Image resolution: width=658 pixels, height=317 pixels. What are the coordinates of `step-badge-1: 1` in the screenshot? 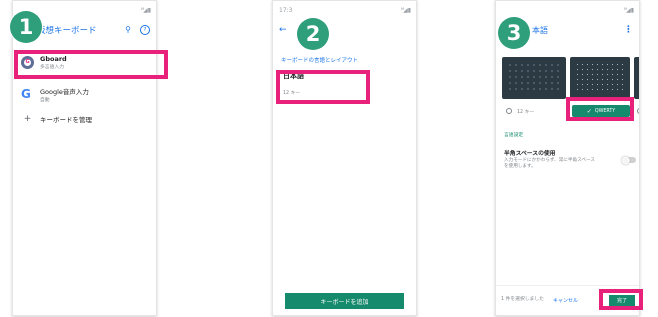 It's located at (26, 27).